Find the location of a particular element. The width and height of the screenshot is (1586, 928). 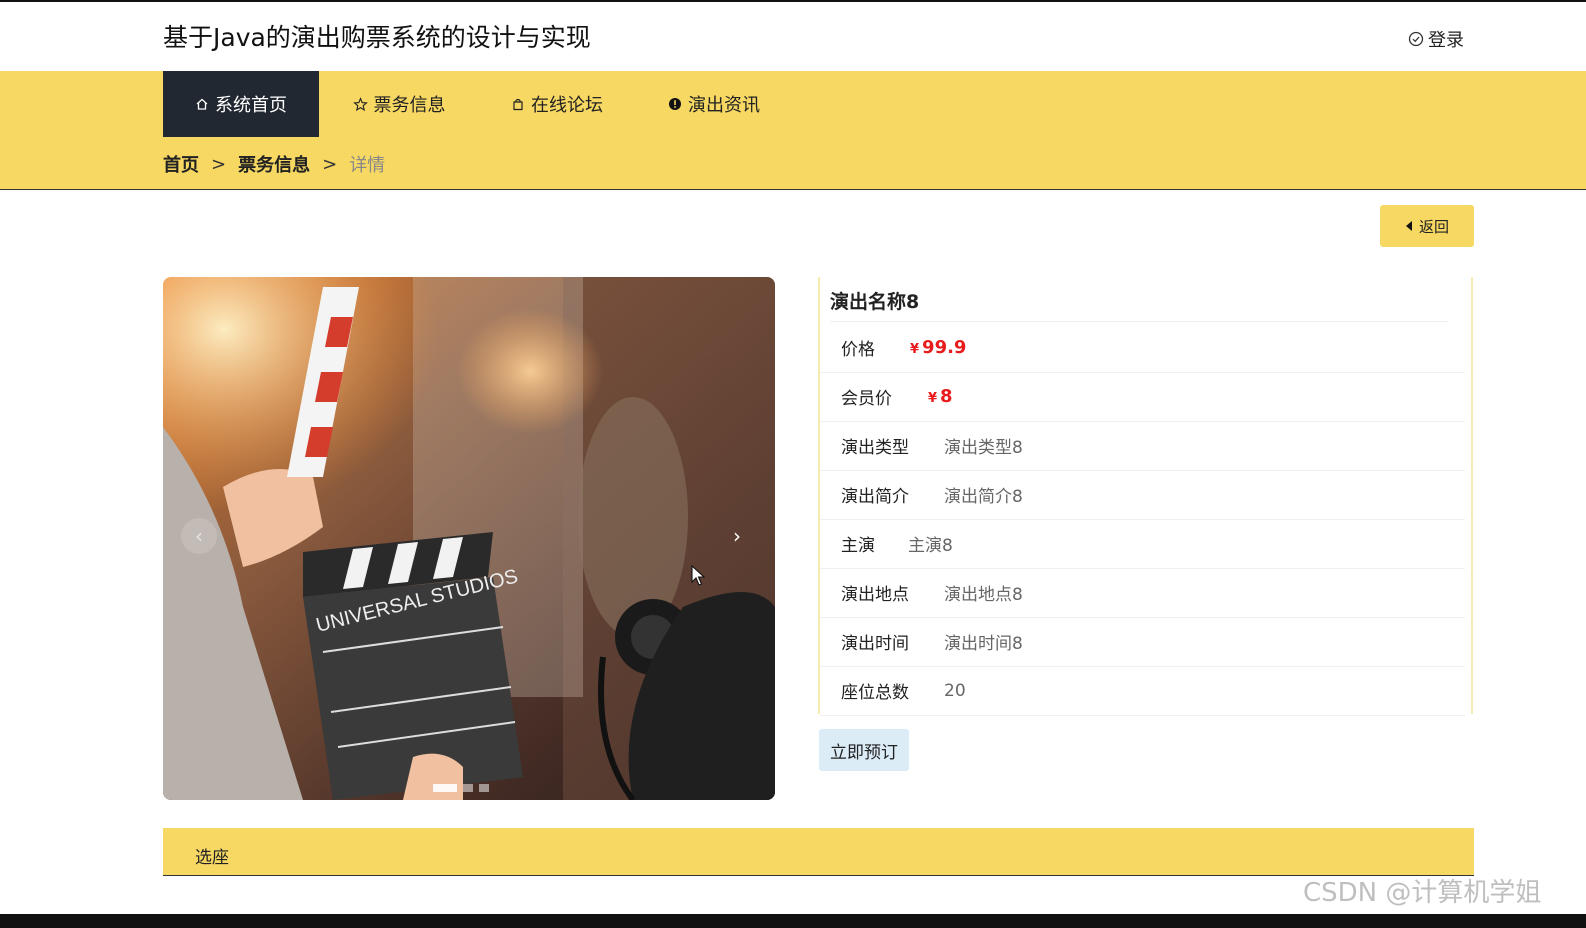

book-now-button: 立即预订 is located at coordinates (864, 750).